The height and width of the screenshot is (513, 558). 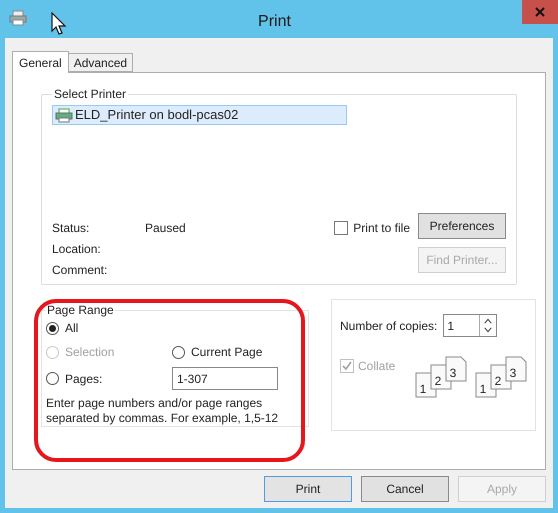 What do you see at coordinates (109, 379) in the screenshot?
I see `radio-option: Pages:` at bounding box center [109, 379].